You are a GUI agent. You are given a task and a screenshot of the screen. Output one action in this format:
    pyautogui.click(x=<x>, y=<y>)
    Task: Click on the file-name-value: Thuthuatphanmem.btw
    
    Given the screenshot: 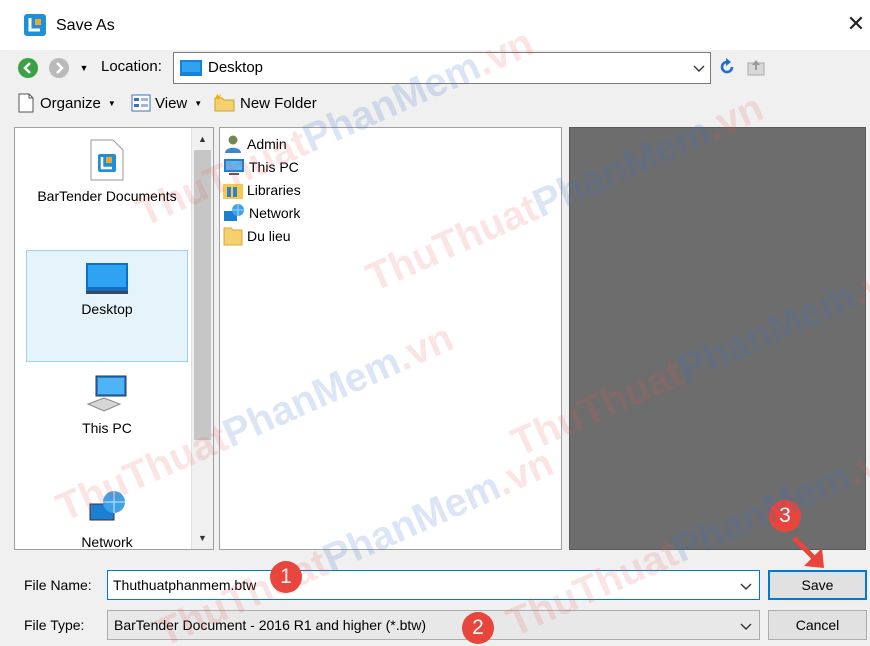 What is the action you would take?
    pyautogui.click(x=185, y=585)
    